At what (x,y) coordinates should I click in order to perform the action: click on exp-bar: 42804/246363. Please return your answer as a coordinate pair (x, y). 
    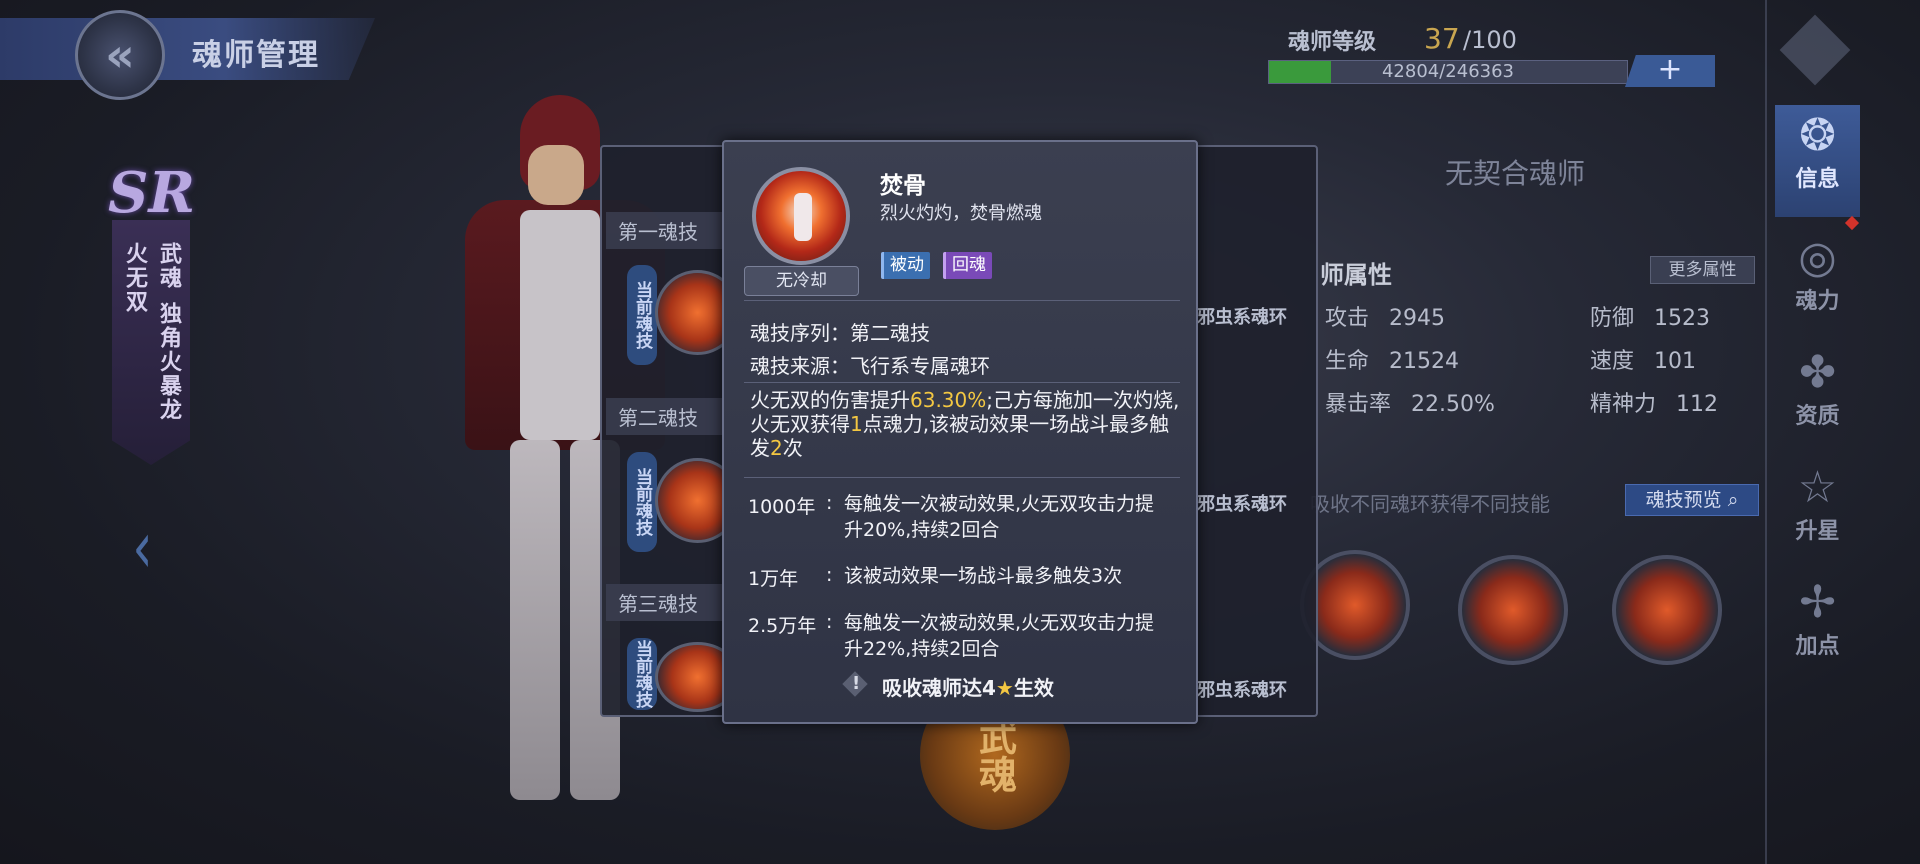
    Looking at the image, I should click on (1448, 72).